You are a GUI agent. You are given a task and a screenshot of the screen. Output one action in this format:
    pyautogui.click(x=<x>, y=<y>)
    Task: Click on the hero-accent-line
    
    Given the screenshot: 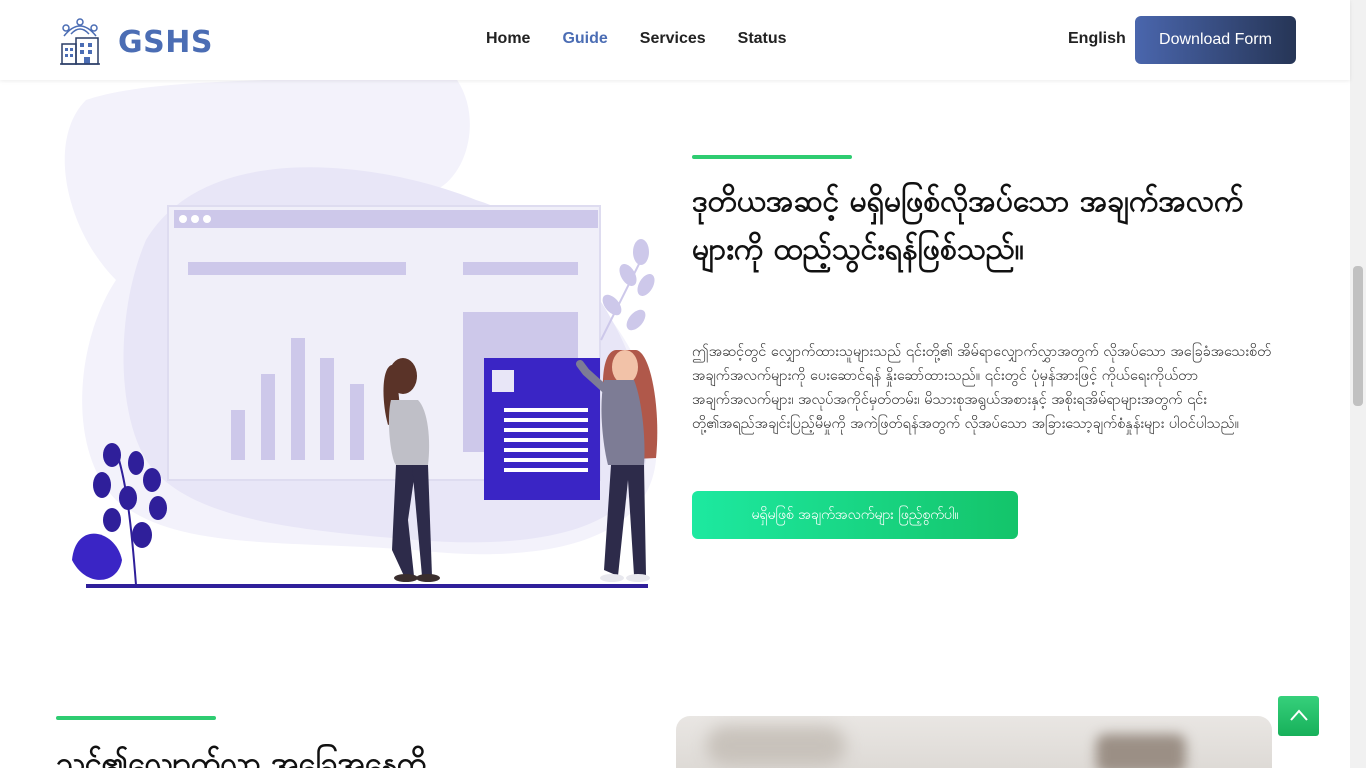 What is the action you would take?
    pyautogui.click(x=772, y=157)
    